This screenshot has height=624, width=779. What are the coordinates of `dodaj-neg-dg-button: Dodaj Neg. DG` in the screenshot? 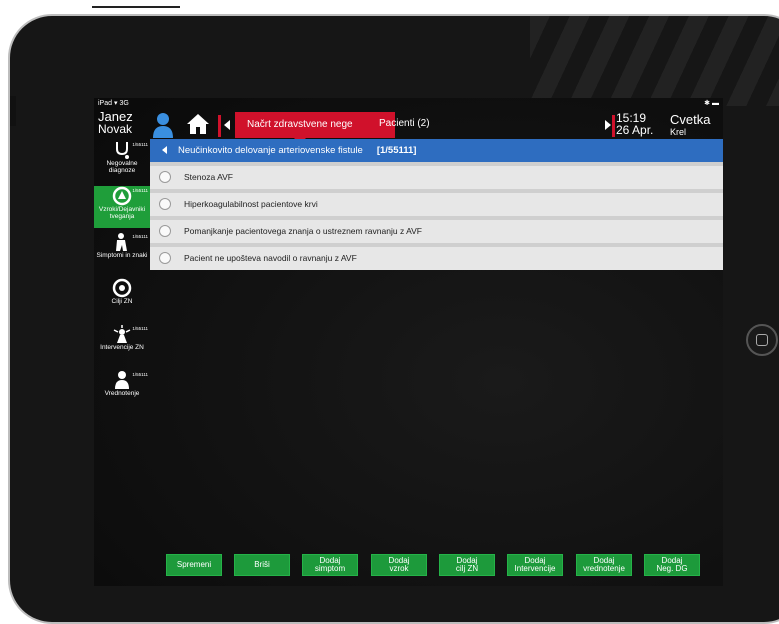 It's located at (672, 565).